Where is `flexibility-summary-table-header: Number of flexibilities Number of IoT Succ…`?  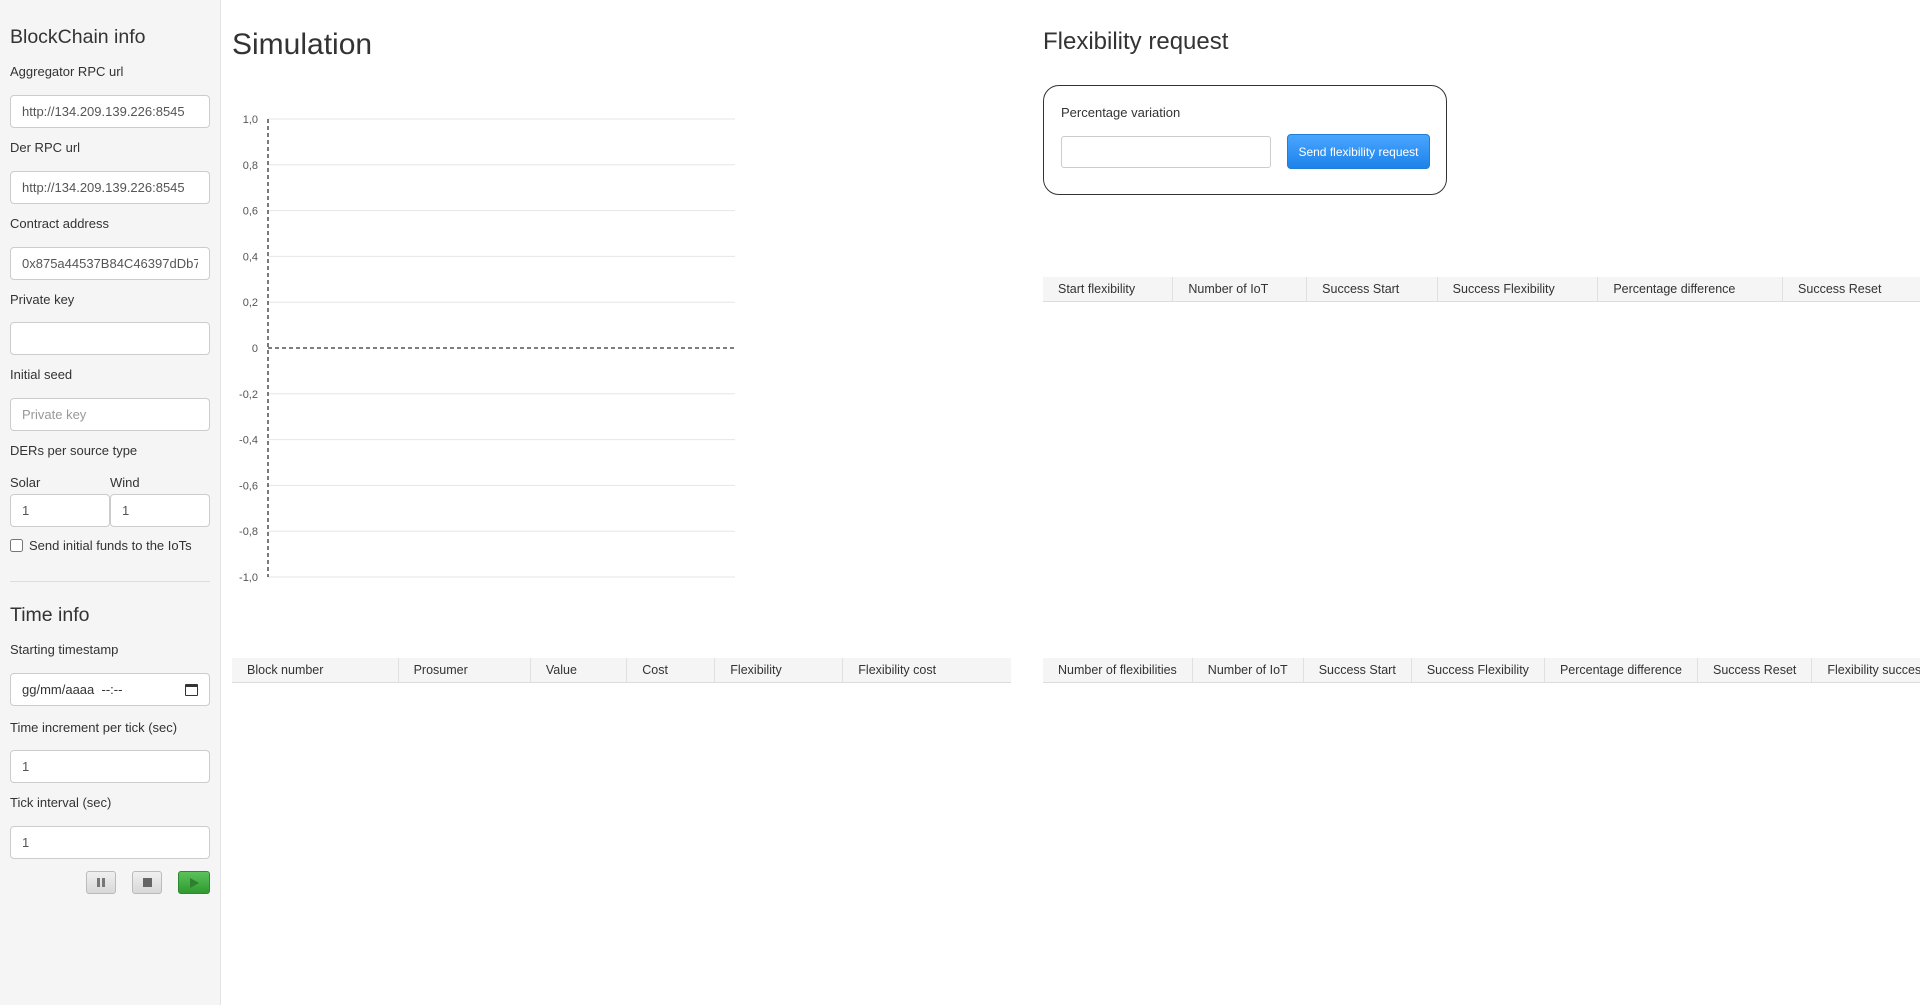 flexibility-summary-table-header: Number of flexibilities Number of IoT Succ… is located at coordinates (1481, 670).